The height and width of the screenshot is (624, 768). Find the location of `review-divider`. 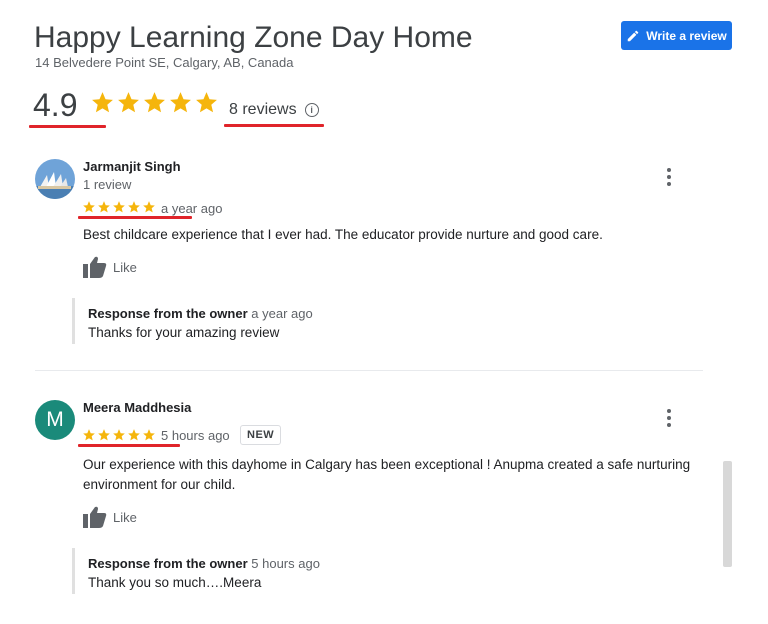

review-divider is located at coordinates (369, 370).